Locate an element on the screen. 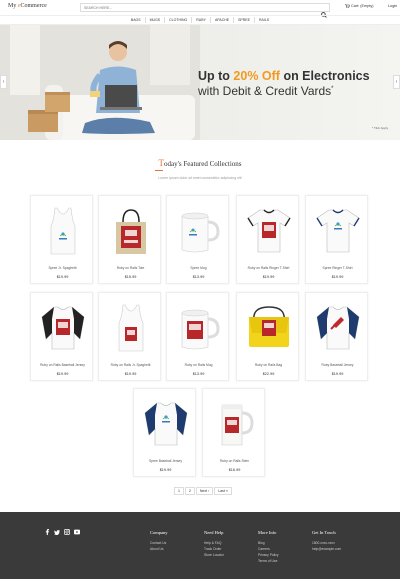 The width and height of the screenshot is (400, 579). search-icon is located at coordinates (324, 11).